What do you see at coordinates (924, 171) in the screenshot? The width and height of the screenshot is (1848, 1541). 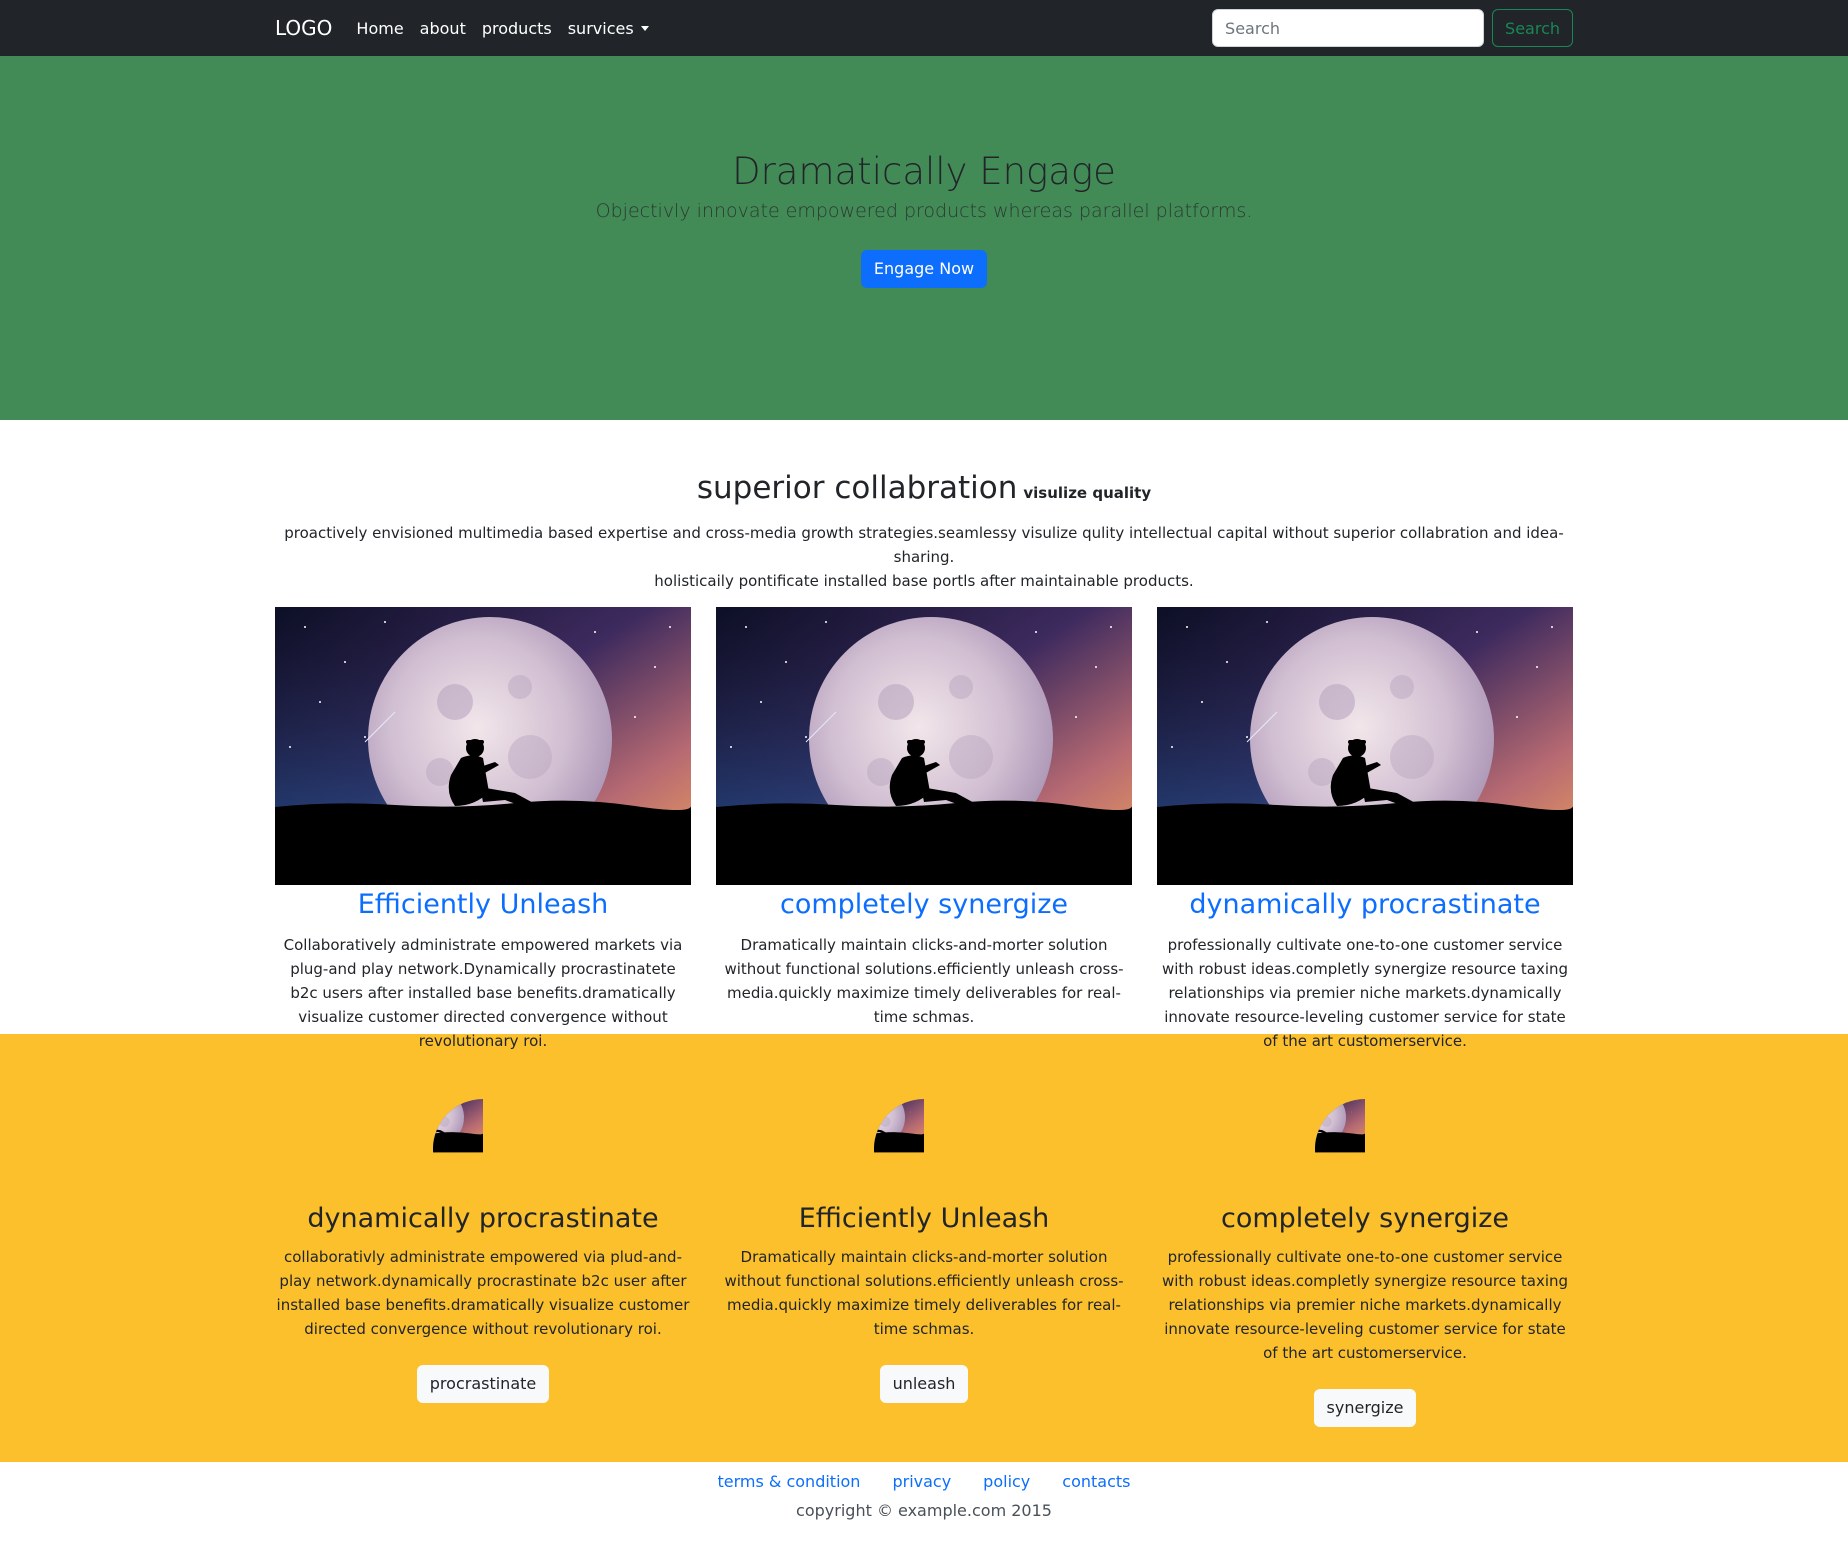 I see `hero-title: Dramatically Engage` at bounding box center [924, 171].